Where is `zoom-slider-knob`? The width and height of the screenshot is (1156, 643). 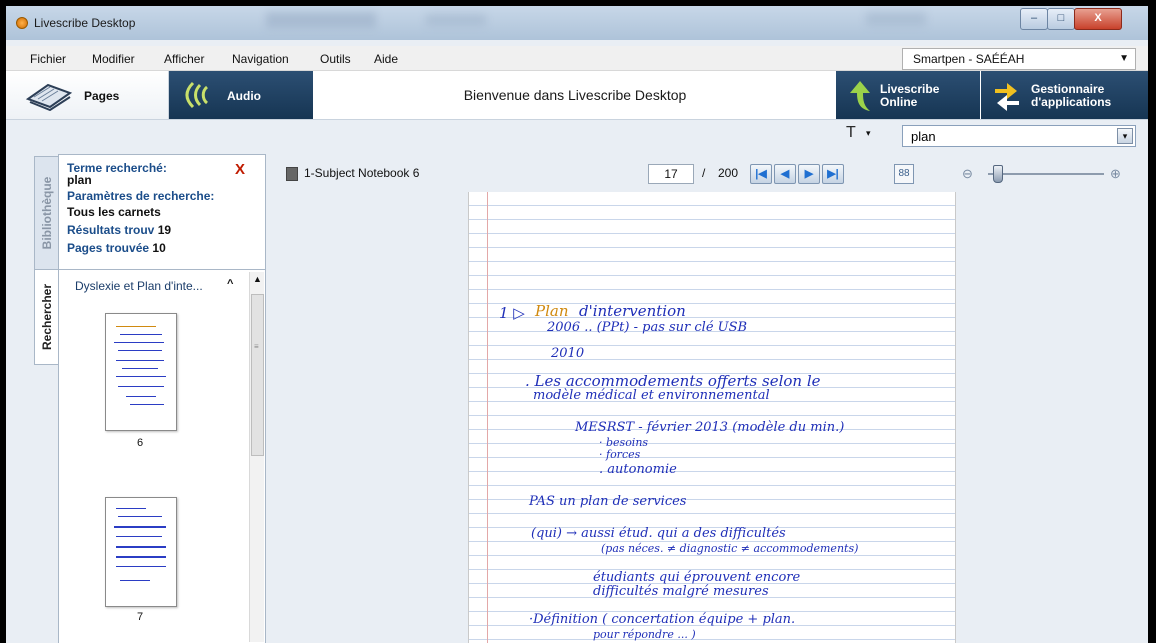 zoom-slider-knob is located at coordinates (998, 174).